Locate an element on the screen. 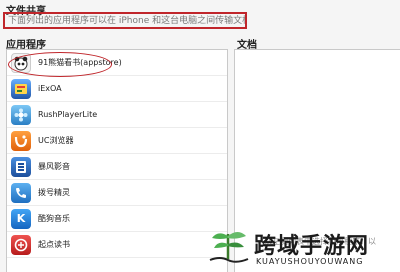 The image size is (400, 272). qidian-icon is located at coordinates (21, 244).